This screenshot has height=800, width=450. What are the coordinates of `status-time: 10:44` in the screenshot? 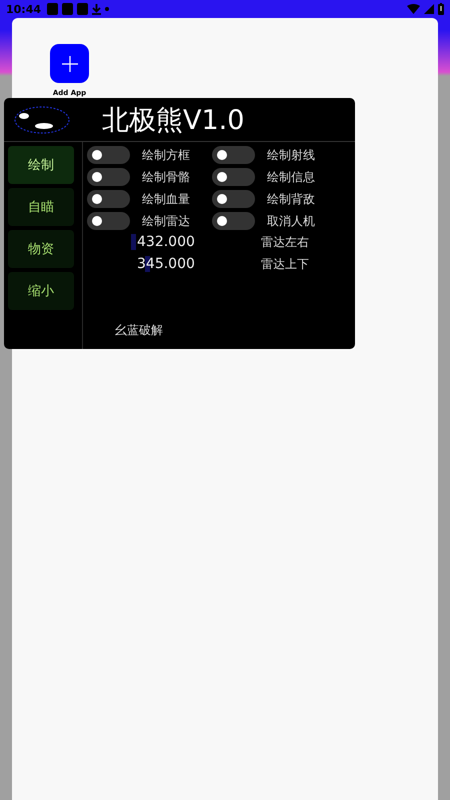 It's located at (24, 9).